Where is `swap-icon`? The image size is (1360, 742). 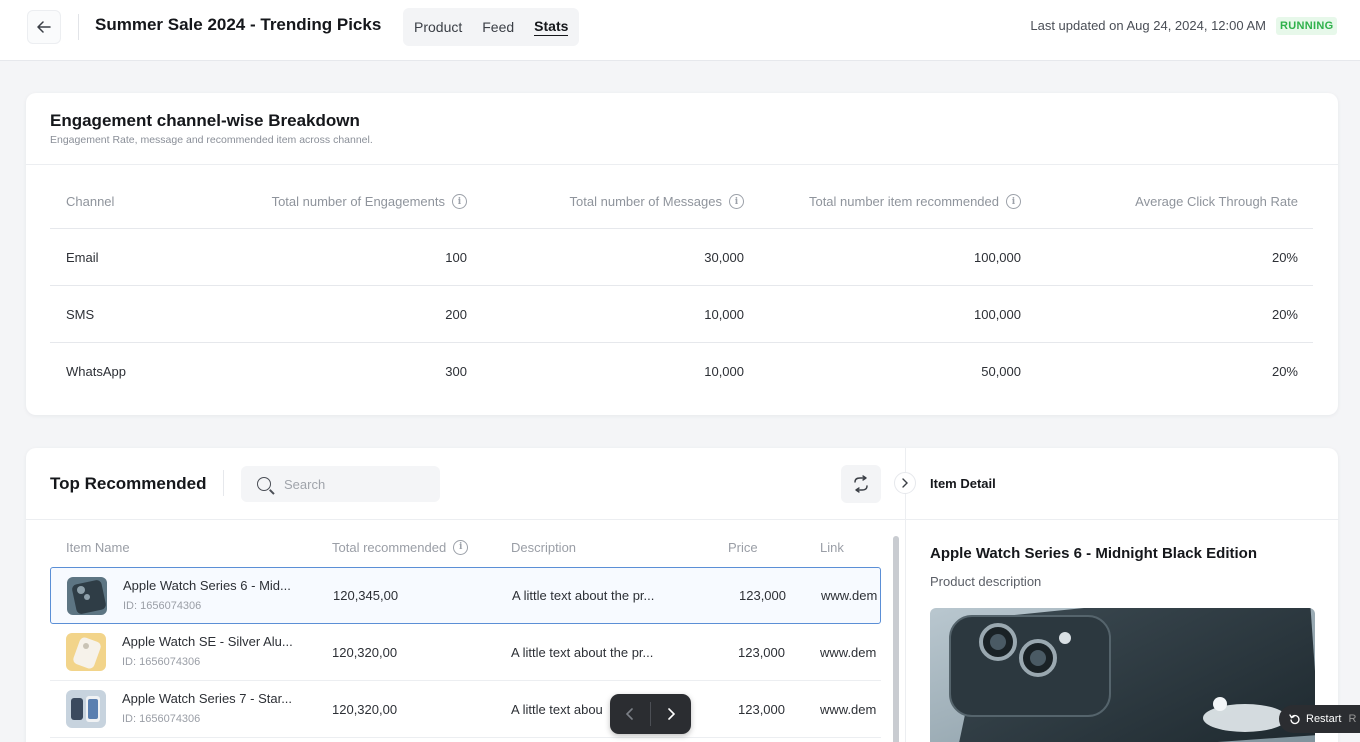
swap-icon is located at coordinates (861, 484).